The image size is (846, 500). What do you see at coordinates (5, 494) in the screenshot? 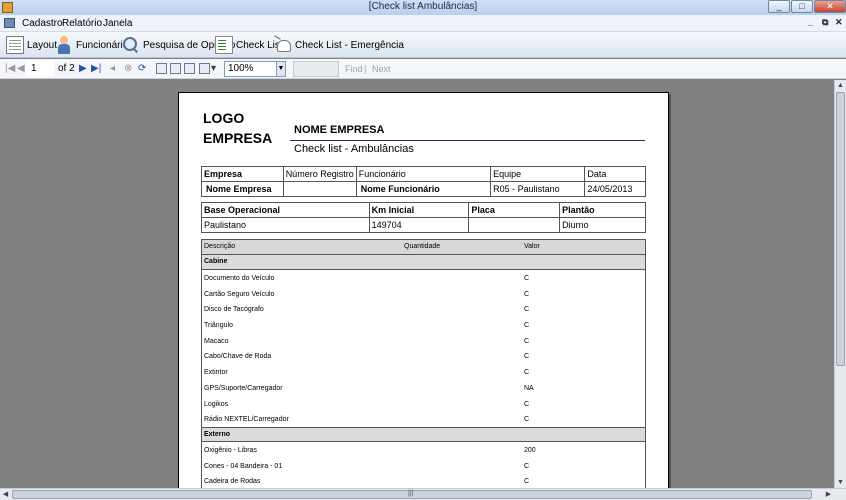
I see `scroll-left-icon: ◀` at bounding box center [5, 494].